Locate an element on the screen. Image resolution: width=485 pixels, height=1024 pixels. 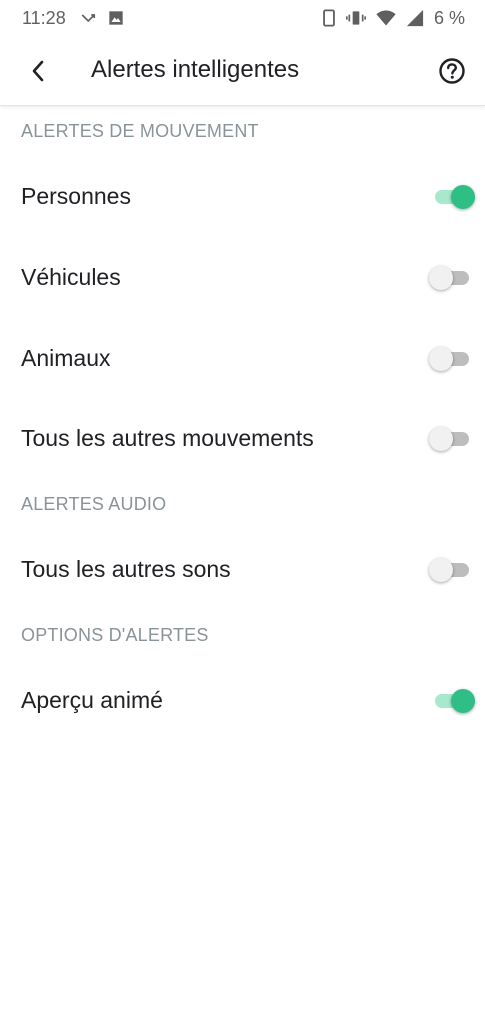
battery-level: 6 % is located at coordinates (449, 17).